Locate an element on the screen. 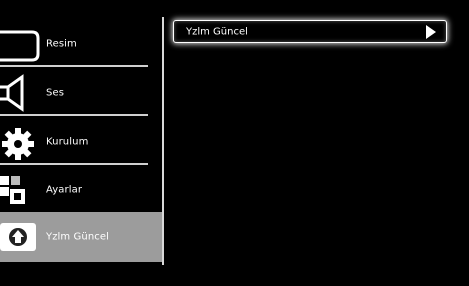 The image size is (469, 286). sidebar-item-kurulum: Kurulum is located at coordinates (75, 141).